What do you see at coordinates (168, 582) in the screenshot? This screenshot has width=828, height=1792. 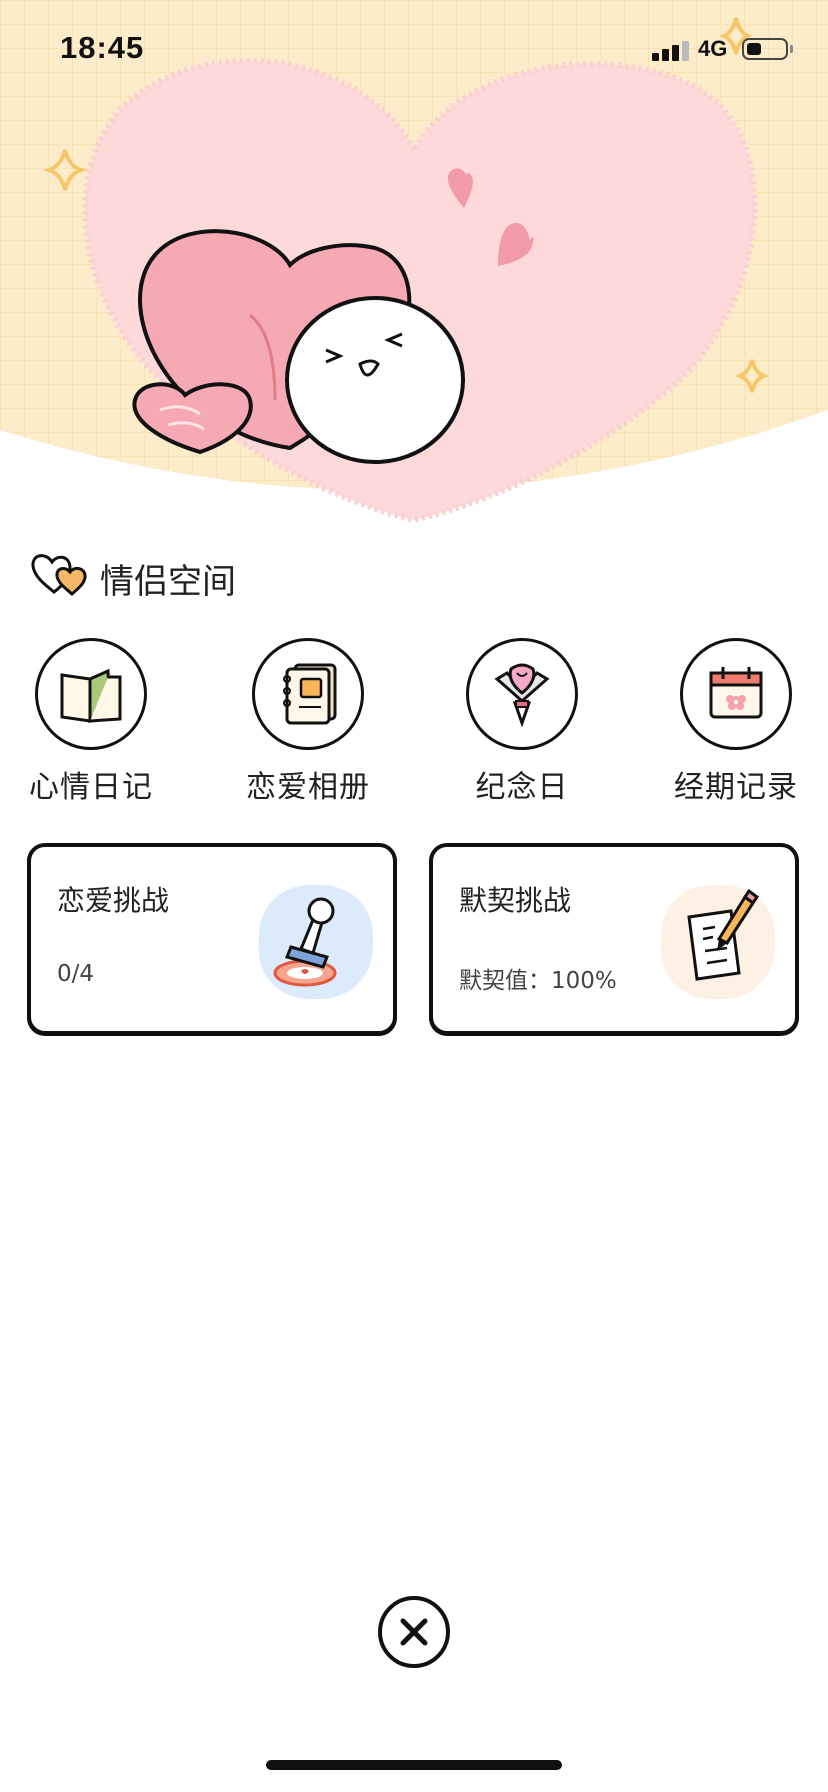 I see `section-title: 情侣空间` at bounding box center [168, 582].